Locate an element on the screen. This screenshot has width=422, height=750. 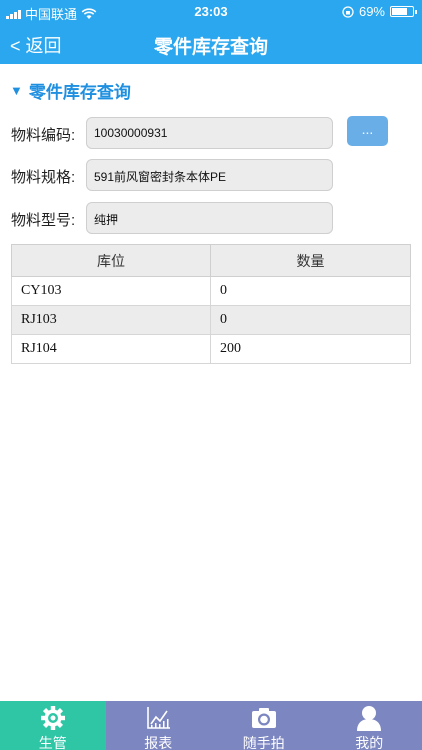
tab-snapshot: 随手拍 is located at coordinates (264, 725).